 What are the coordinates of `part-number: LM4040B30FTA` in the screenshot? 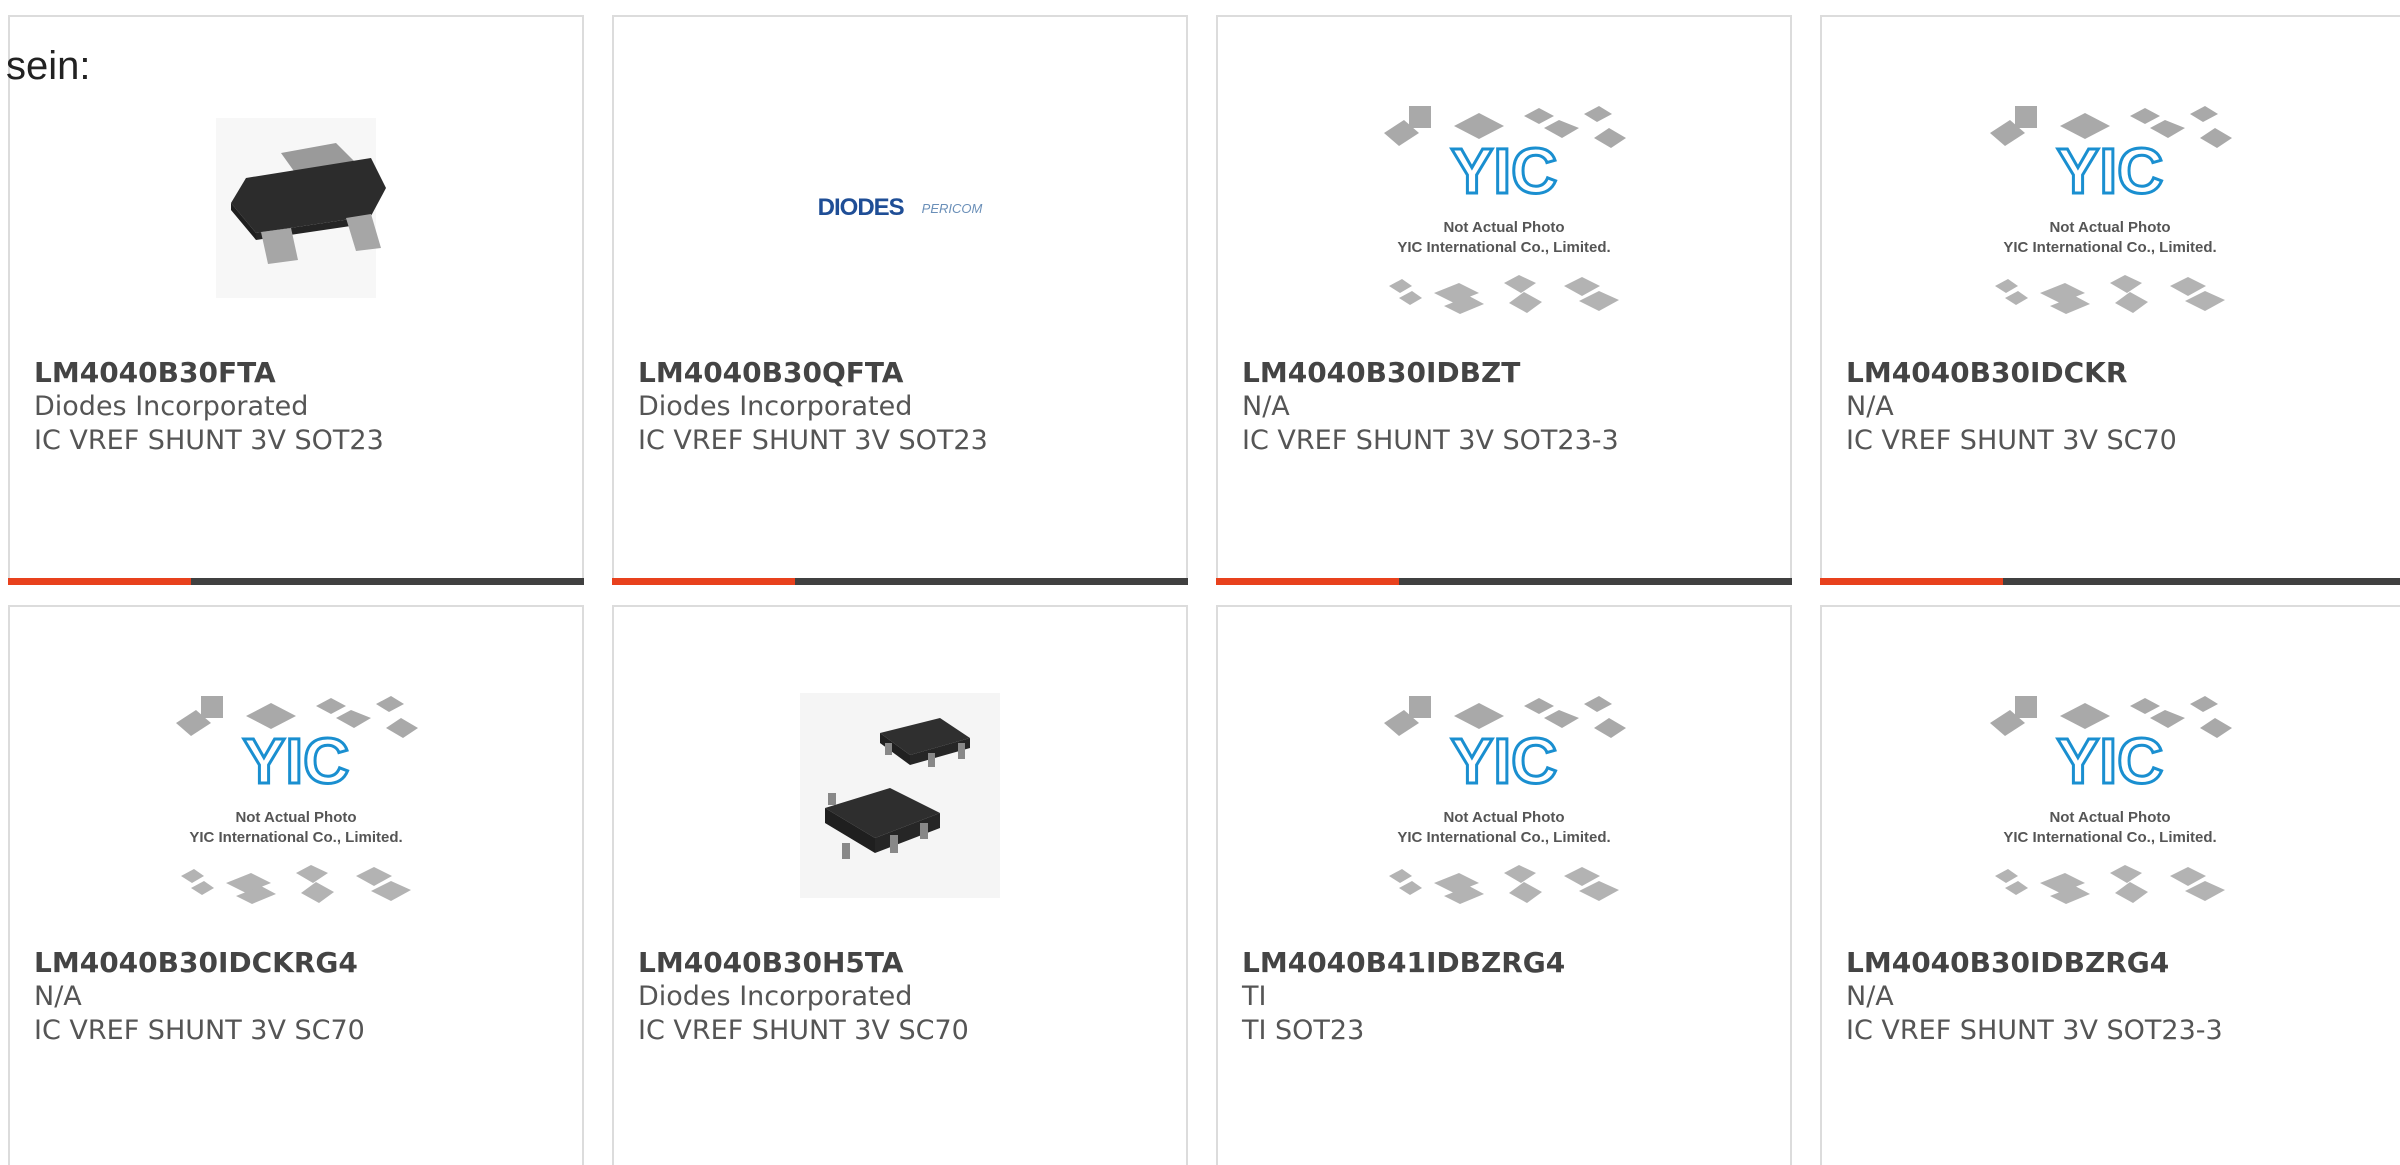 It's located at (209, 372).